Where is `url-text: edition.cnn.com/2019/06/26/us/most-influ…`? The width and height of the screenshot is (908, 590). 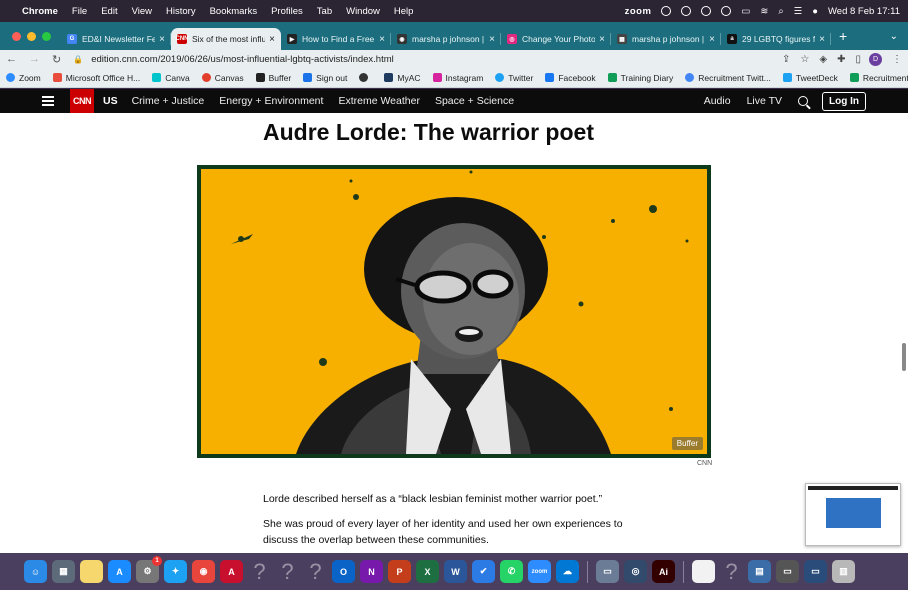 url-text: edition.cnn.com/2019/06/26/us/most-influ… is located at coordinates (242, 59).